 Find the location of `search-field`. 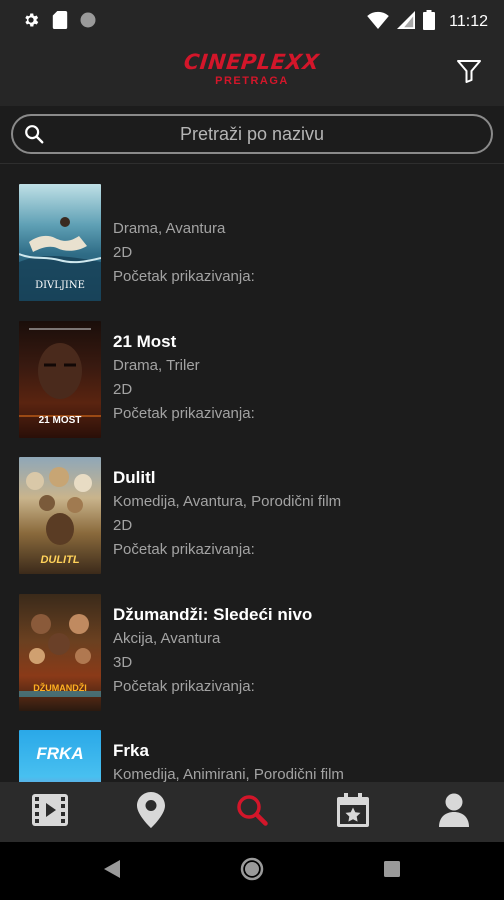

search-field is located at coordinates (252, 134).